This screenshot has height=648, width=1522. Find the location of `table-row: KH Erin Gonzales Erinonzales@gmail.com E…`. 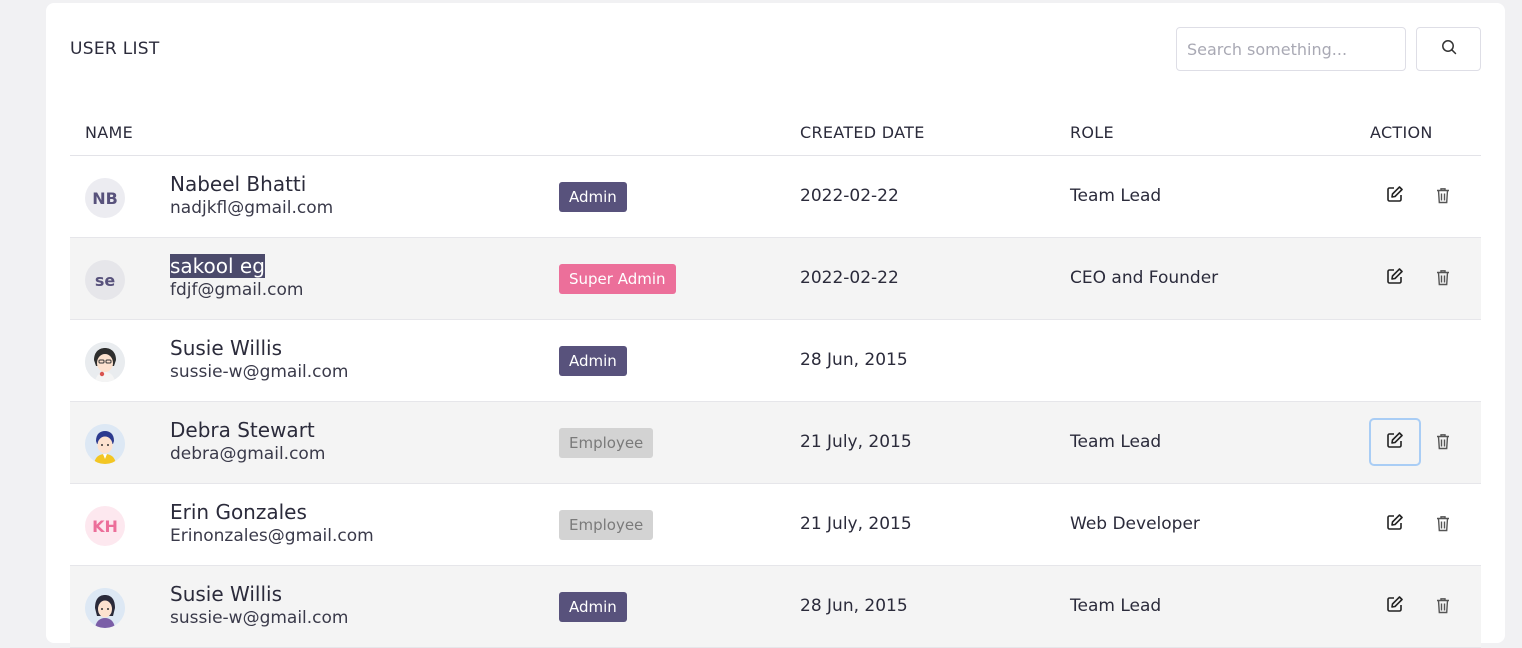

table-row: KH Erin Gonzales Erinonzales@gmail.com E… is located at coordinates (775, 525).